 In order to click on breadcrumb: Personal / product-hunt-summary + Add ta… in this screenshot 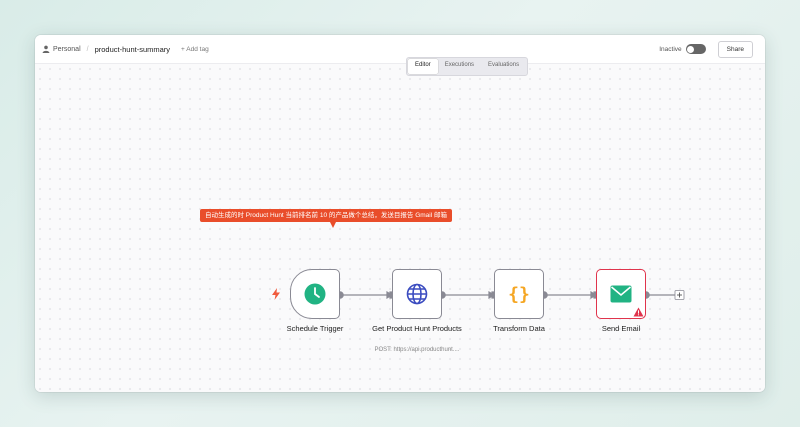, I will do `click(125, 49)`.